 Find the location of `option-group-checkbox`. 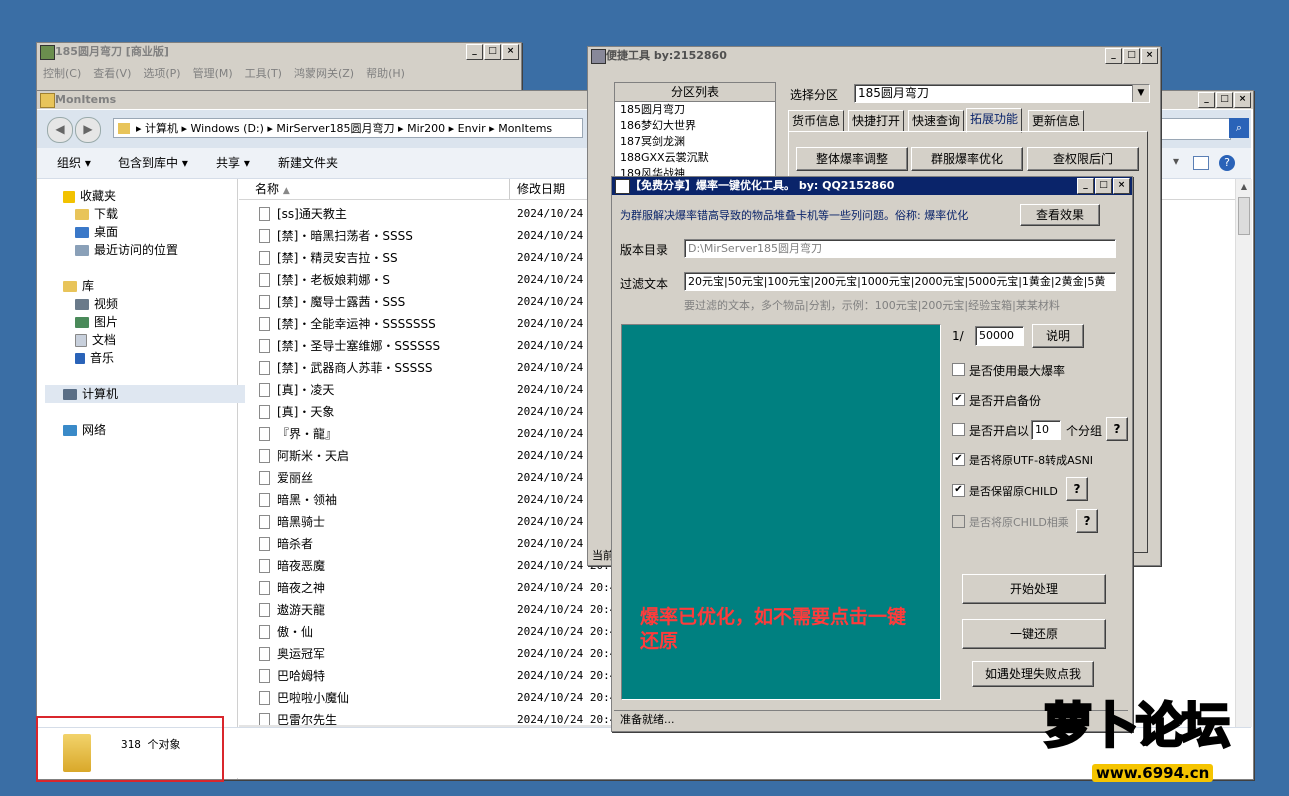

option-group-checkbox is located at coordinates (958, 429).